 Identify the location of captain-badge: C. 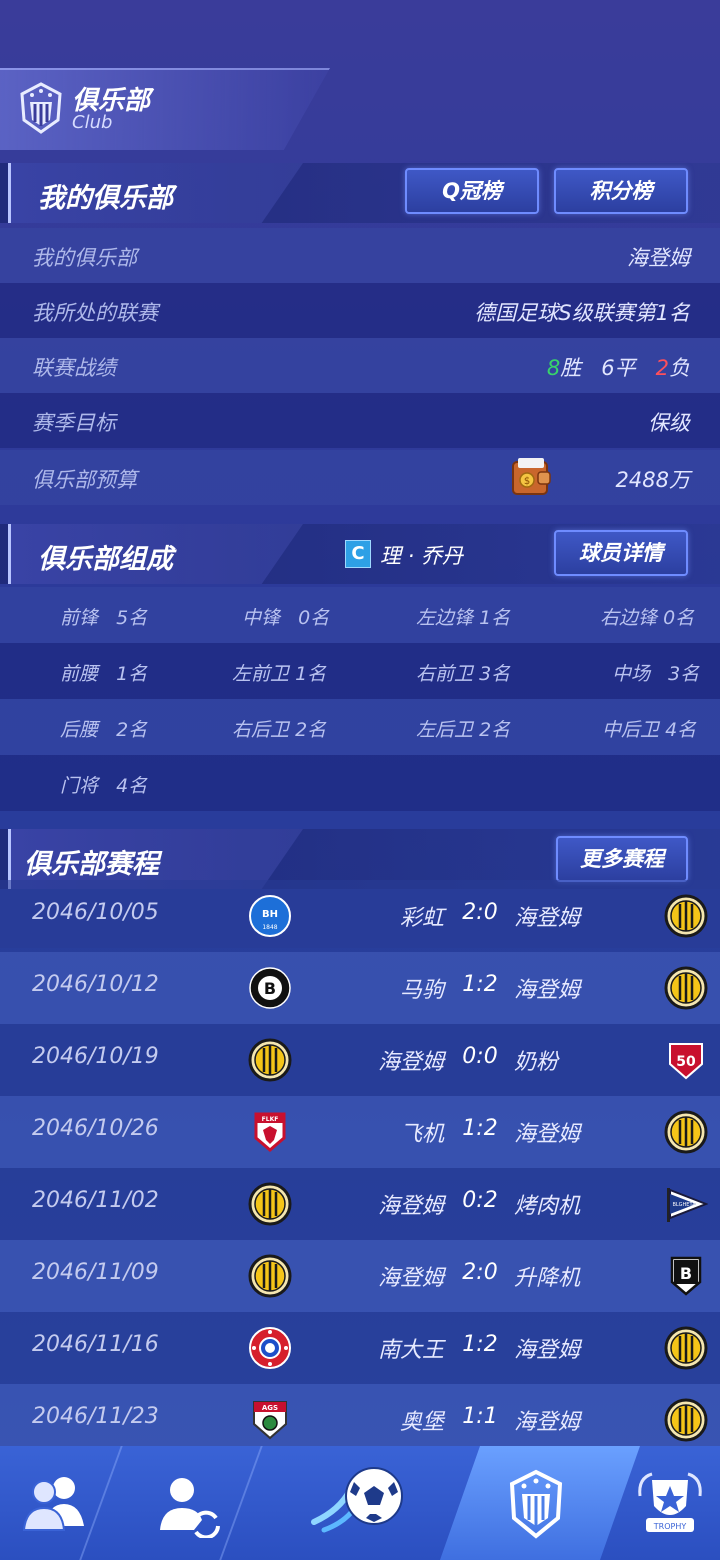
(358, 554).